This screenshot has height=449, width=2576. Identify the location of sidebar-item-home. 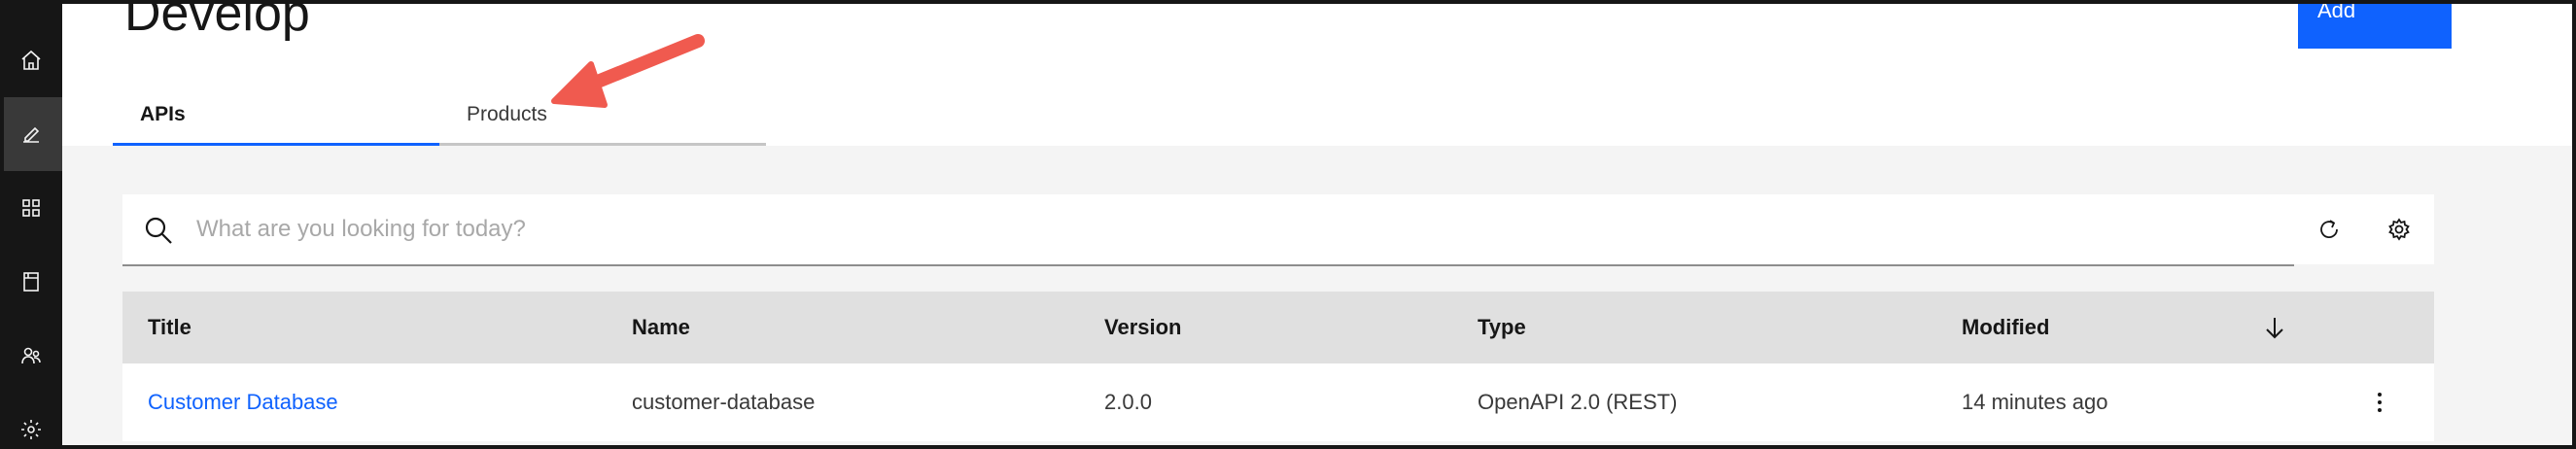
(31, 60).